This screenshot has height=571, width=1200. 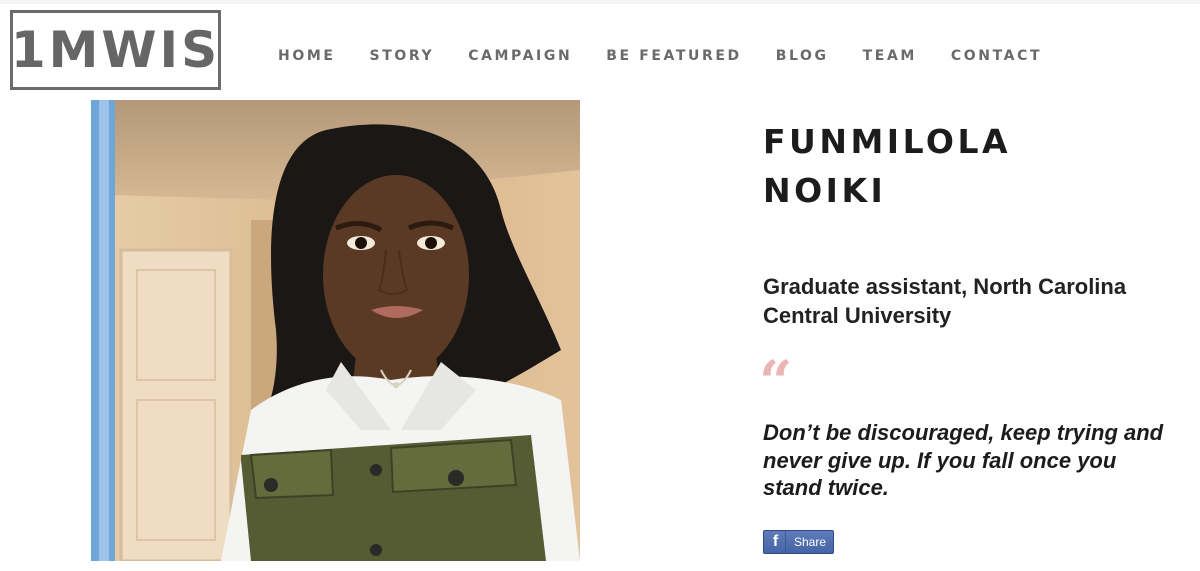 What do you see at coordinates (857, 315) in the screenshot?
I see `role-line-2: Central University` at bounding box center [857, 315].